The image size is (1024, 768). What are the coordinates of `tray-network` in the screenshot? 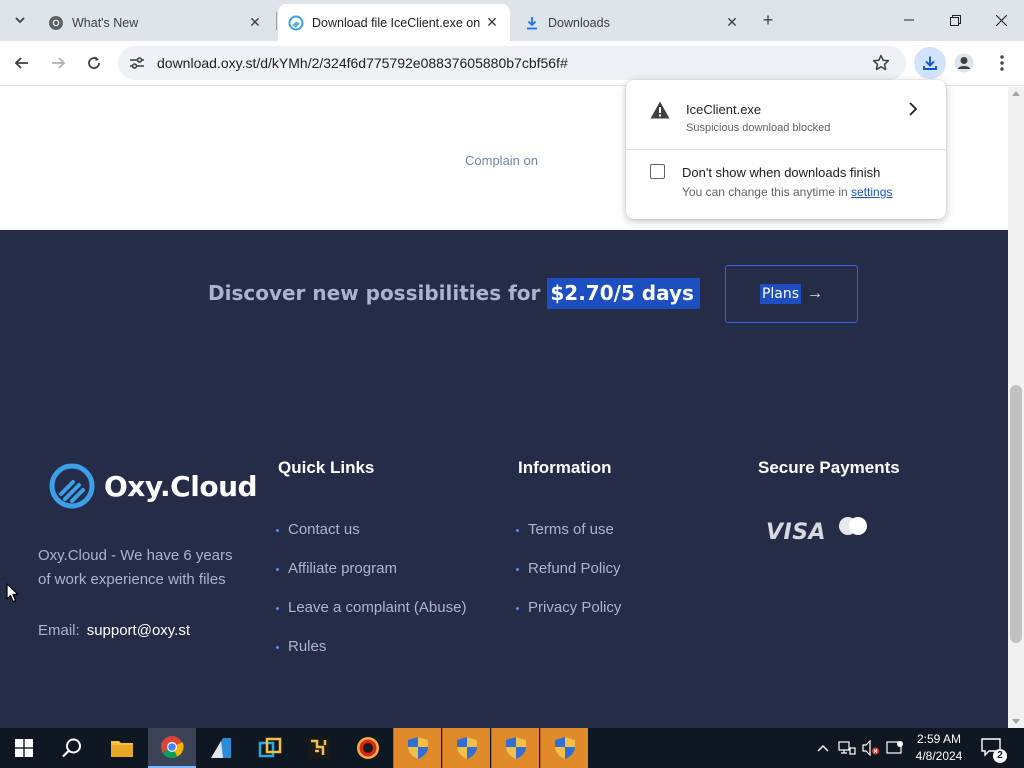 It's located at (847, 748).